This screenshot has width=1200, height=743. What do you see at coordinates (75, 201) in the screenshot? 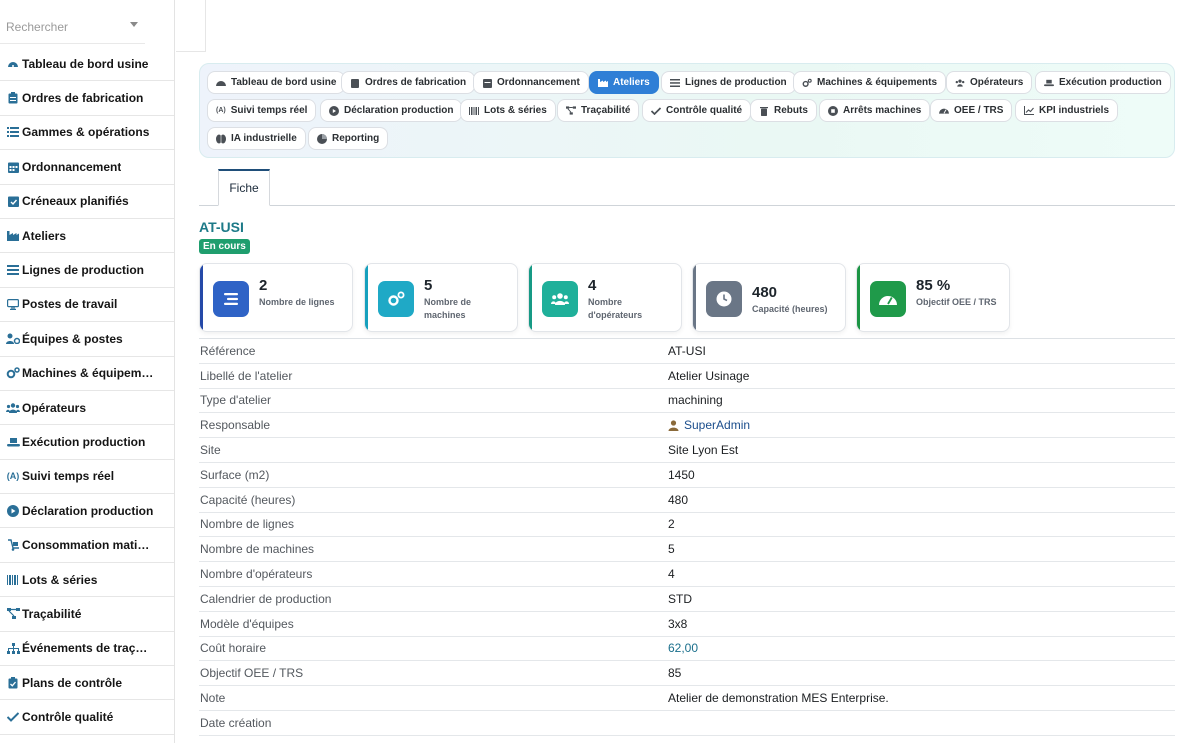
I see `sidebar-item-label: Créneaux planifiés` at bounding box center [75, 201].